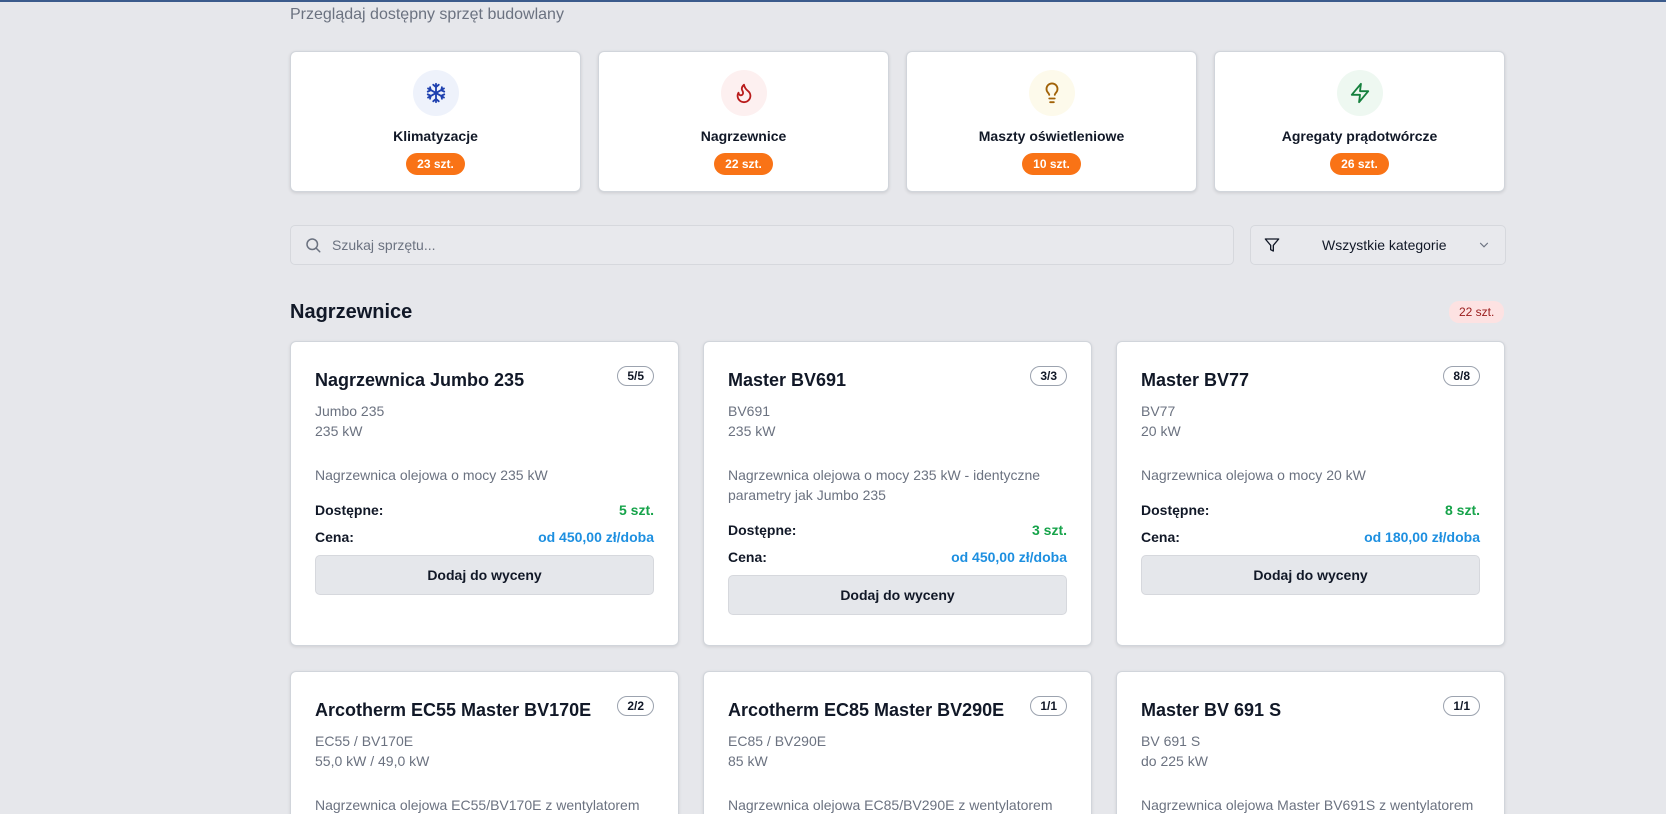  What do you see at coordinates (1477, 312) in the screenshot?
I see `section-count-badge: 22 szt.` at bounding box center [1477, 312].